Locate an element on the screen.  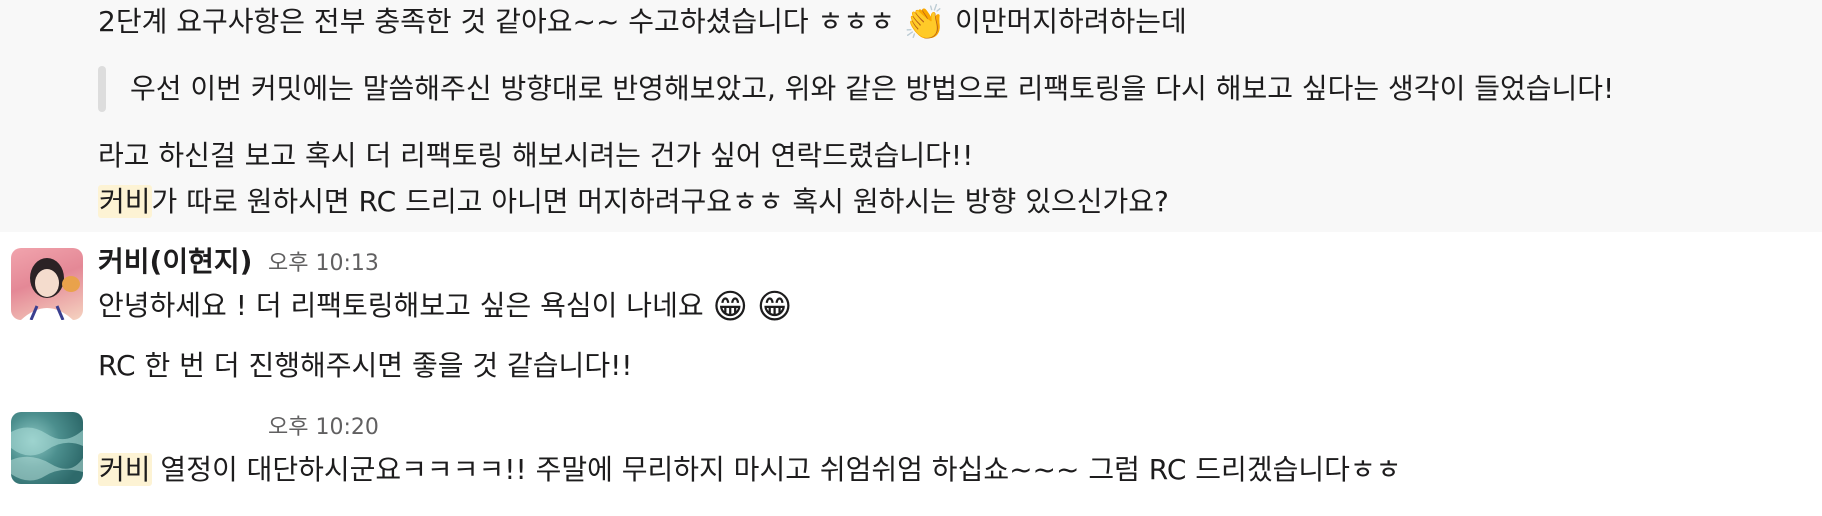
sender-name: 커비(이현지) is located at coordinates (175, 262).